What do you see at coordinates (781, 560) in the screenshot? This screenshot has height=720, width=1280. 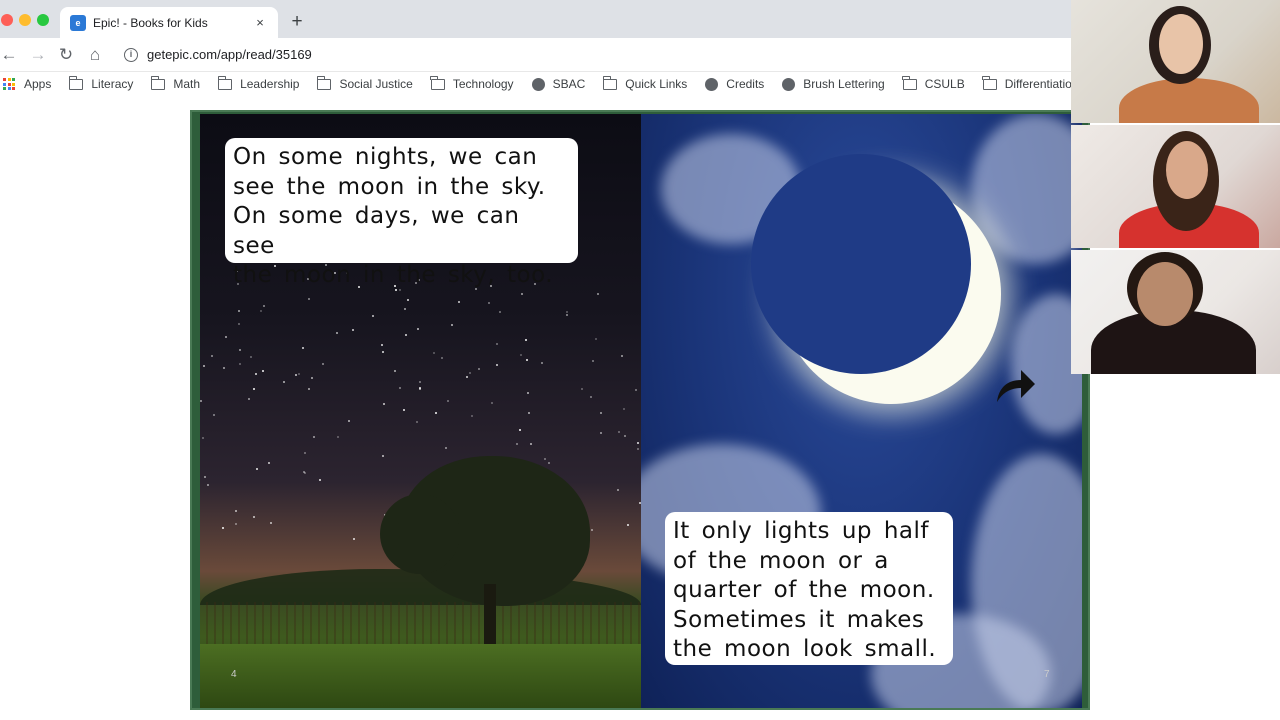 I see `text-line: of the moon or a` at bounding box center [781, 560].